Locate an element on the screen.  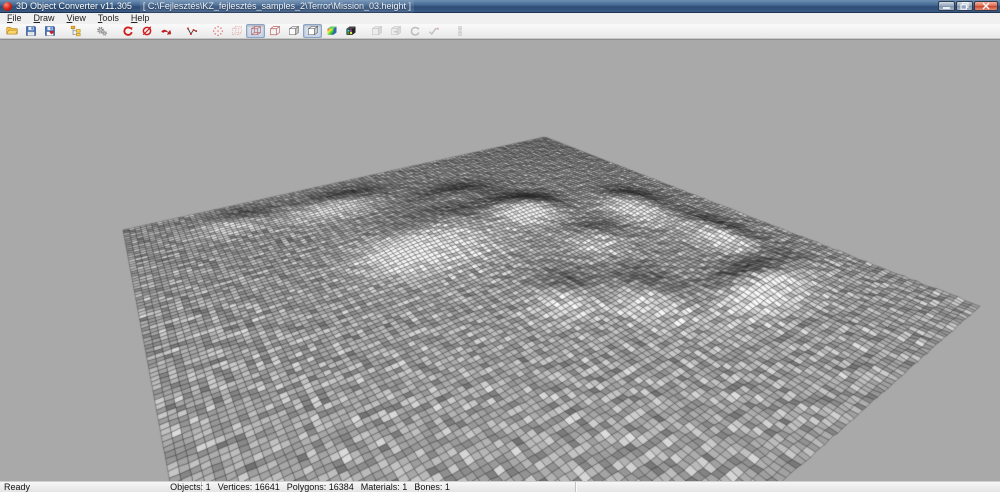
disabled-refresh-icon is located at coordinates (414, 31).